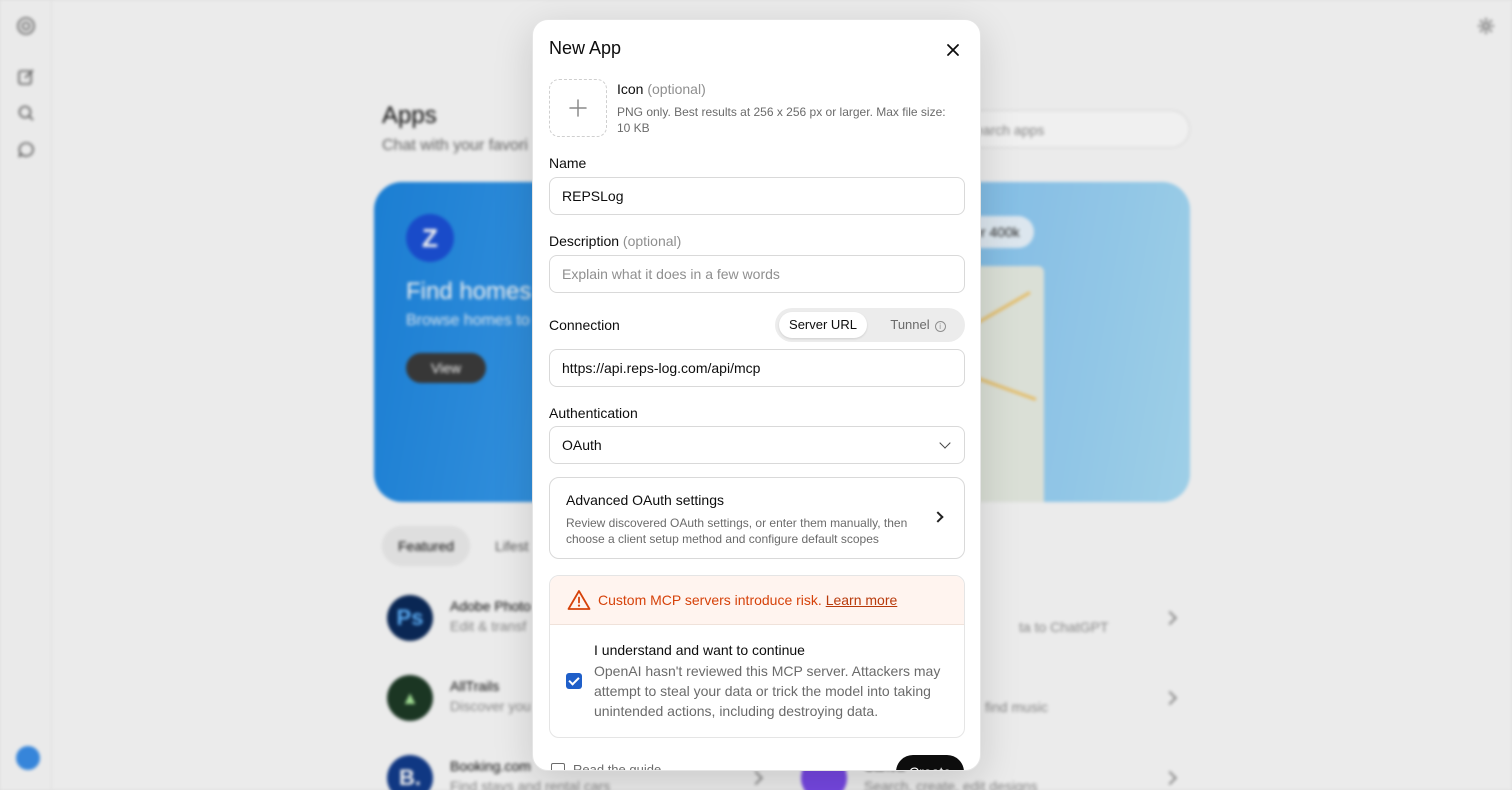 This screenshot has height=790, width=1512. What do you see at coordinates (757, 445) in the screenshot?
I see `authentication-select: OAuth` at bounding box center [757, 445].